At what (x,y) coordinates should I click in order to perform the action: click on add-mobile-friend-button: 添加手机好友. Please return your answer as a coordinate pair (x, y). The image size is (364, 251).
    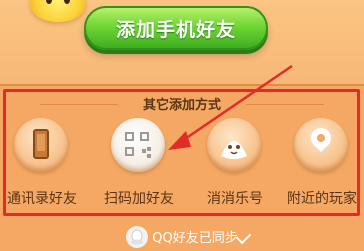
    Looking at the image, I should click on (176, 28).